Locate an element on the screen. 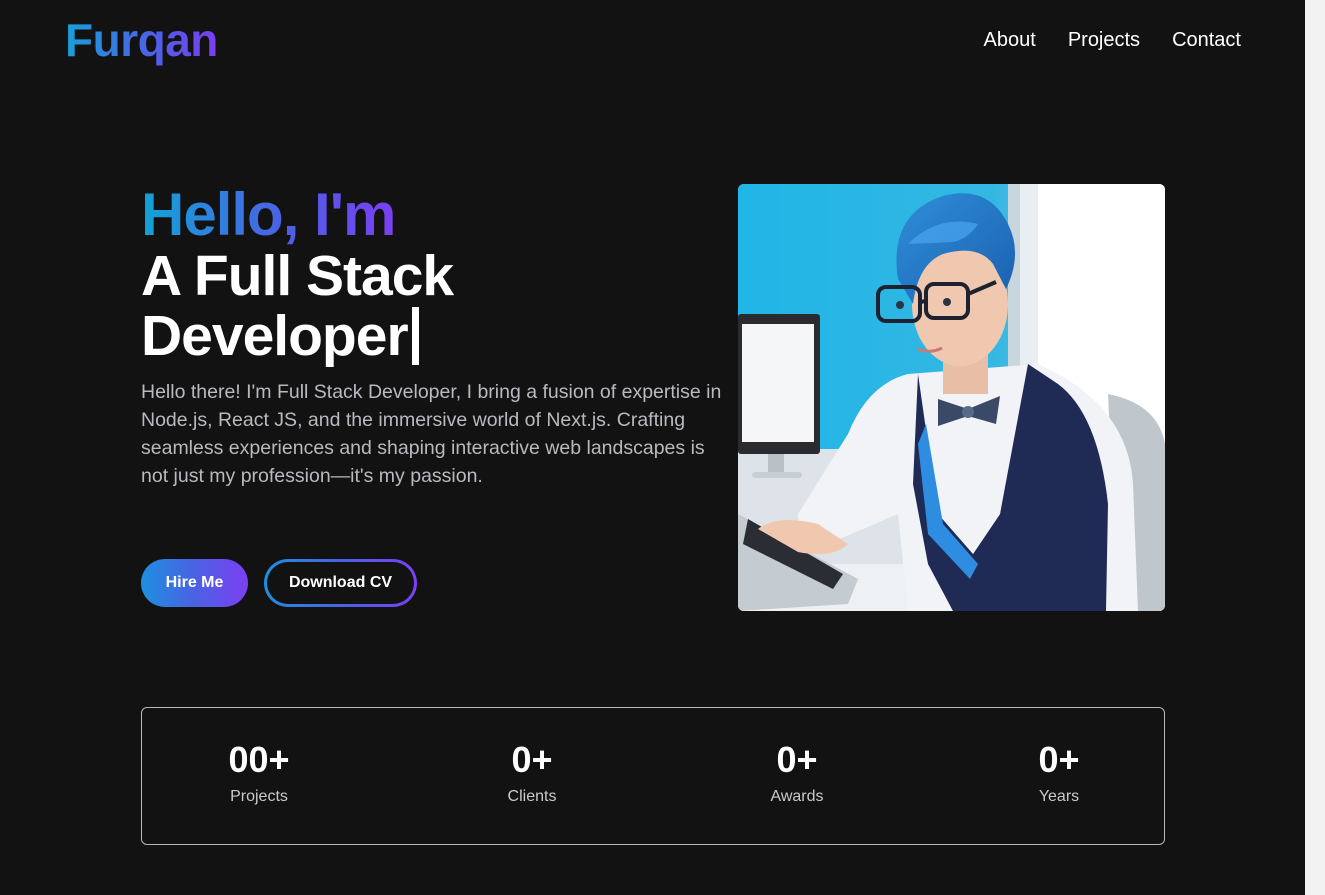 Image resolution: width=1325 pixels, height=895 pixels. stat-label: Years is located at coordinates (1059, 796).